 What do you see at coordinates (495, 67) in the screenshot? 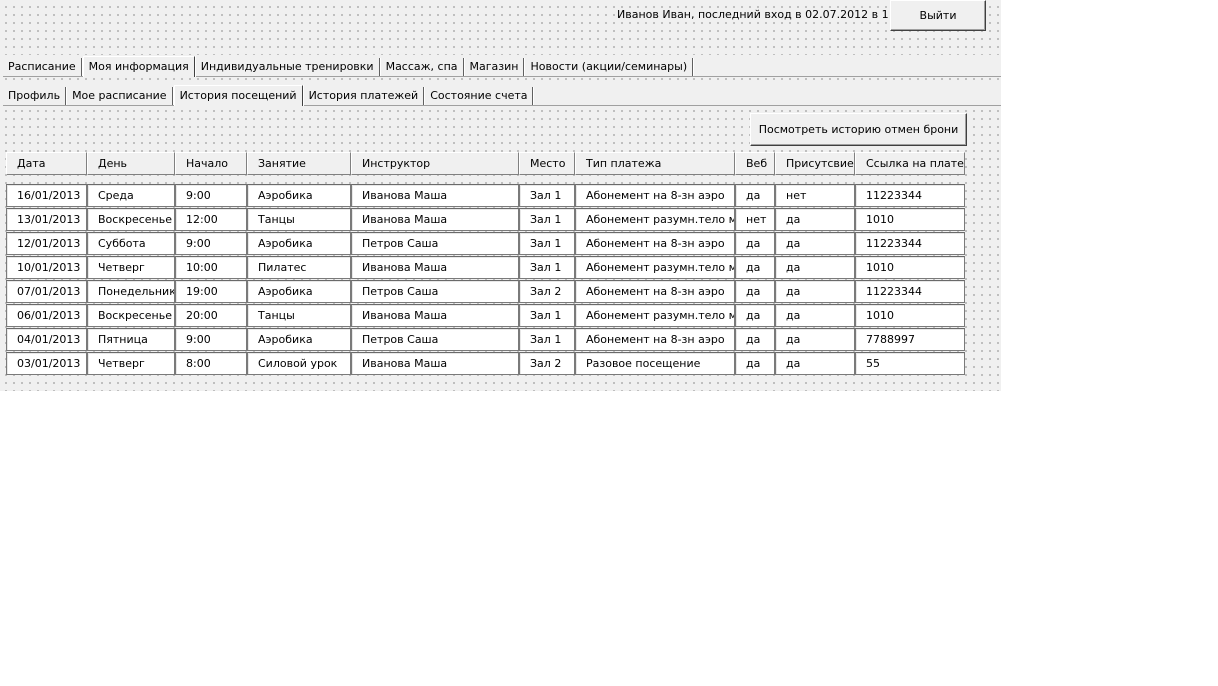
I see `tab-shop: Магазин` at bounding box center [495, 67].